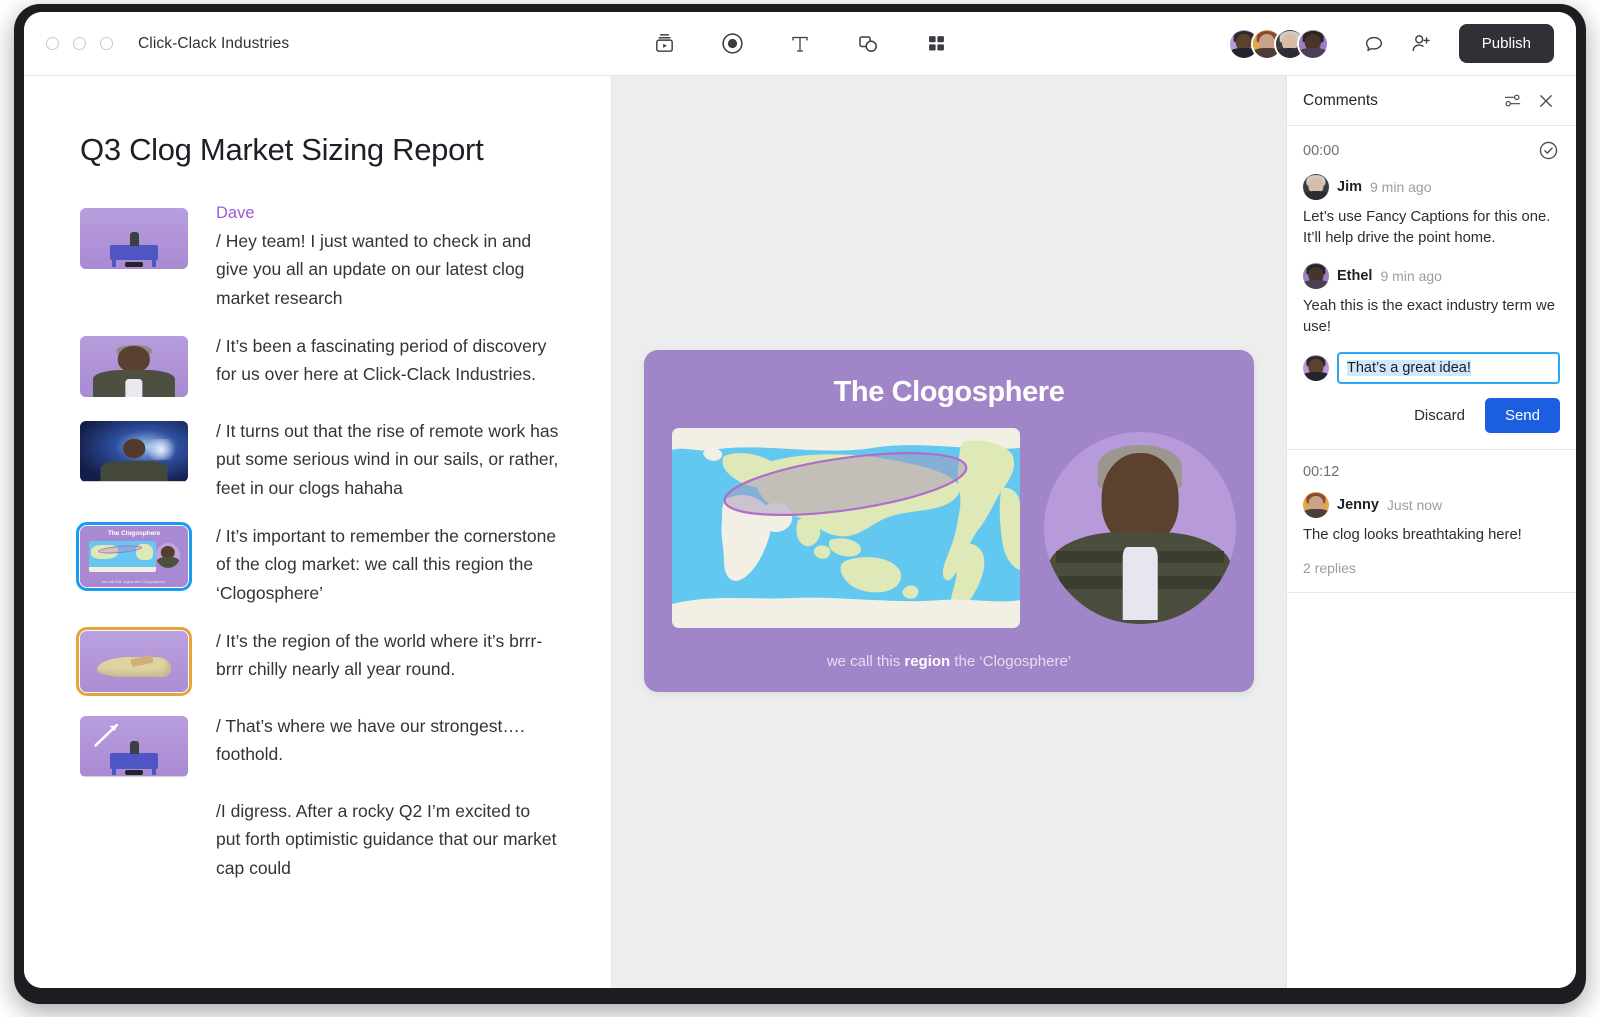 The height and width of the screenshot is (1017, 1600). I want to click on thumbnail-slide-title: The Clogosphere, so click(134, 533).